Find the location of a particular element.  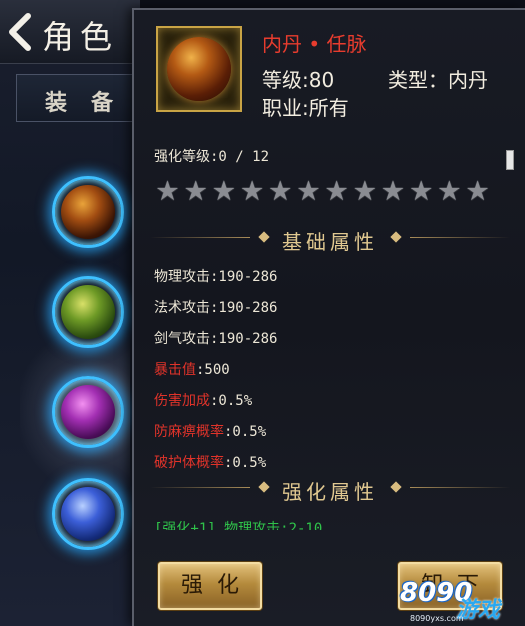

chevron-left-icon is located at coordinates (20, 32).